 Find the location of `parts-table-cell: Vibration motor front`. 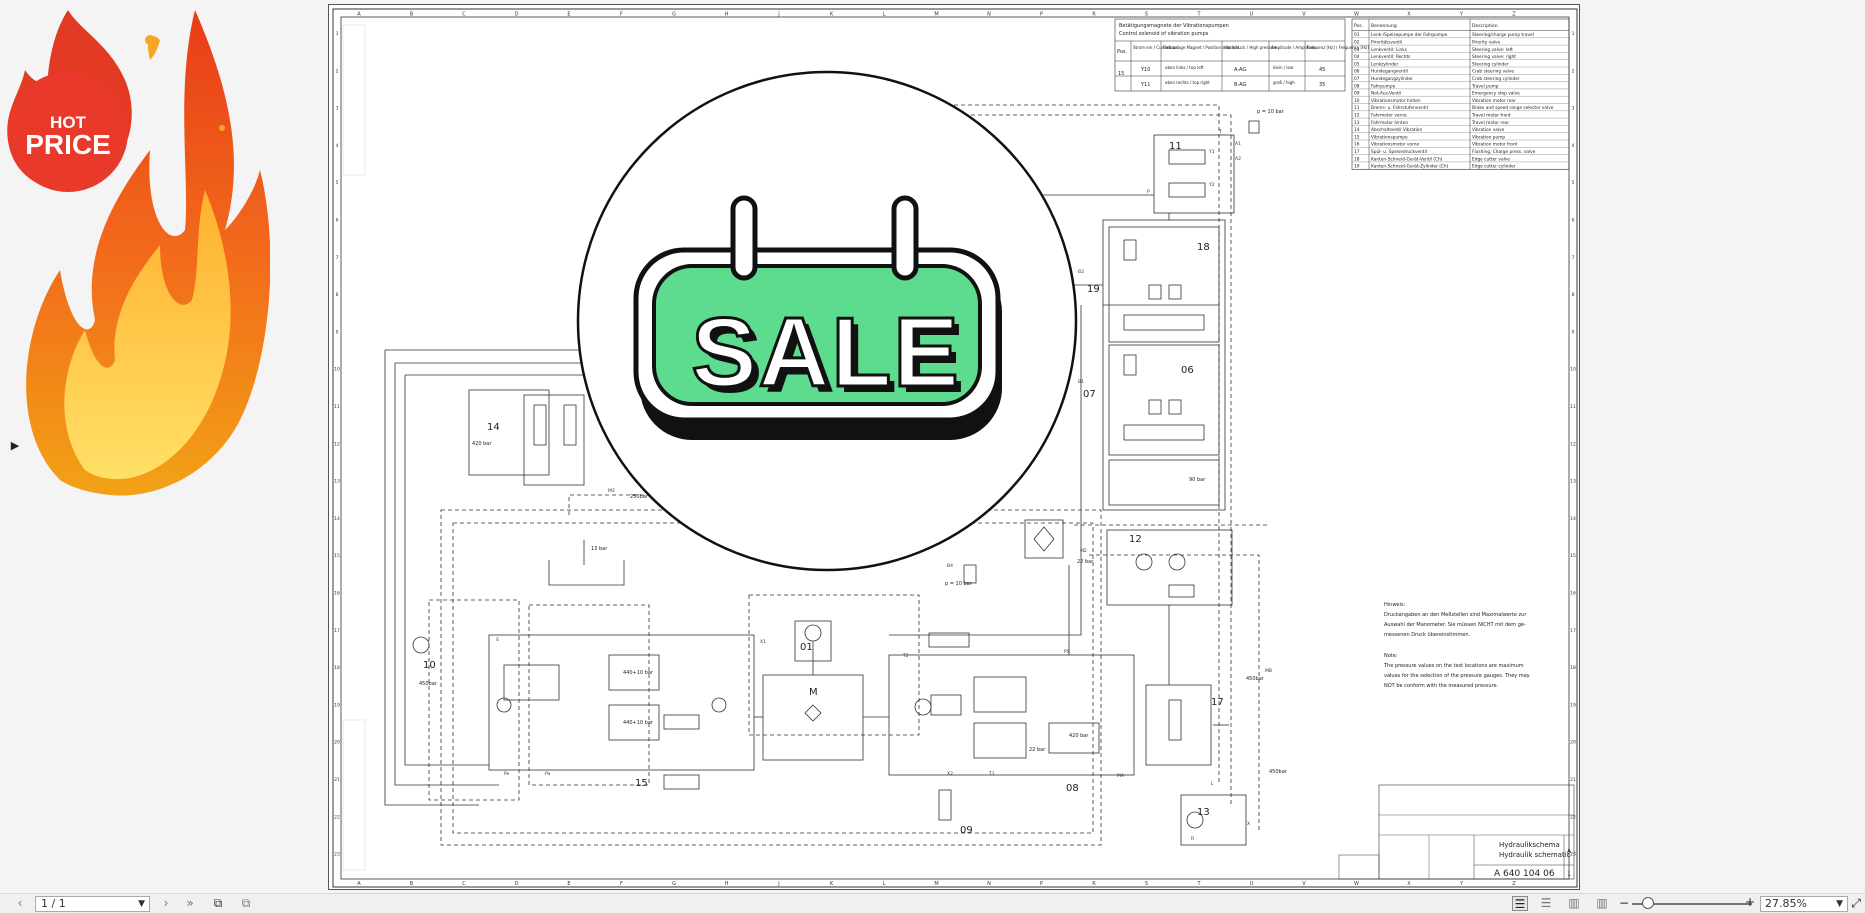

parts-table-cell: Vibration motor front is located at coordinates (1495, 145).